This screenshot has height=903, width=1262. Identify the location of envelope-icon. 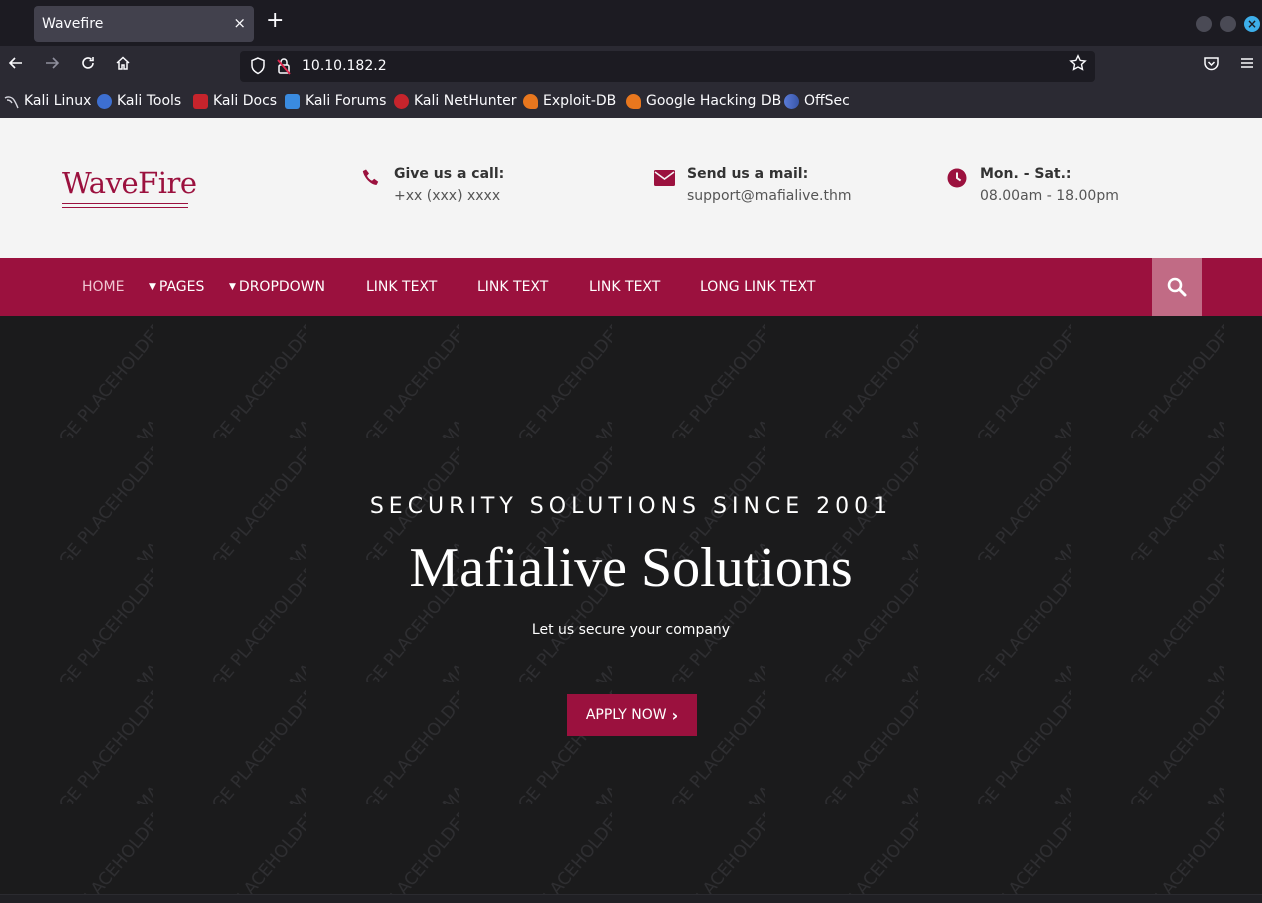
(664, 180).